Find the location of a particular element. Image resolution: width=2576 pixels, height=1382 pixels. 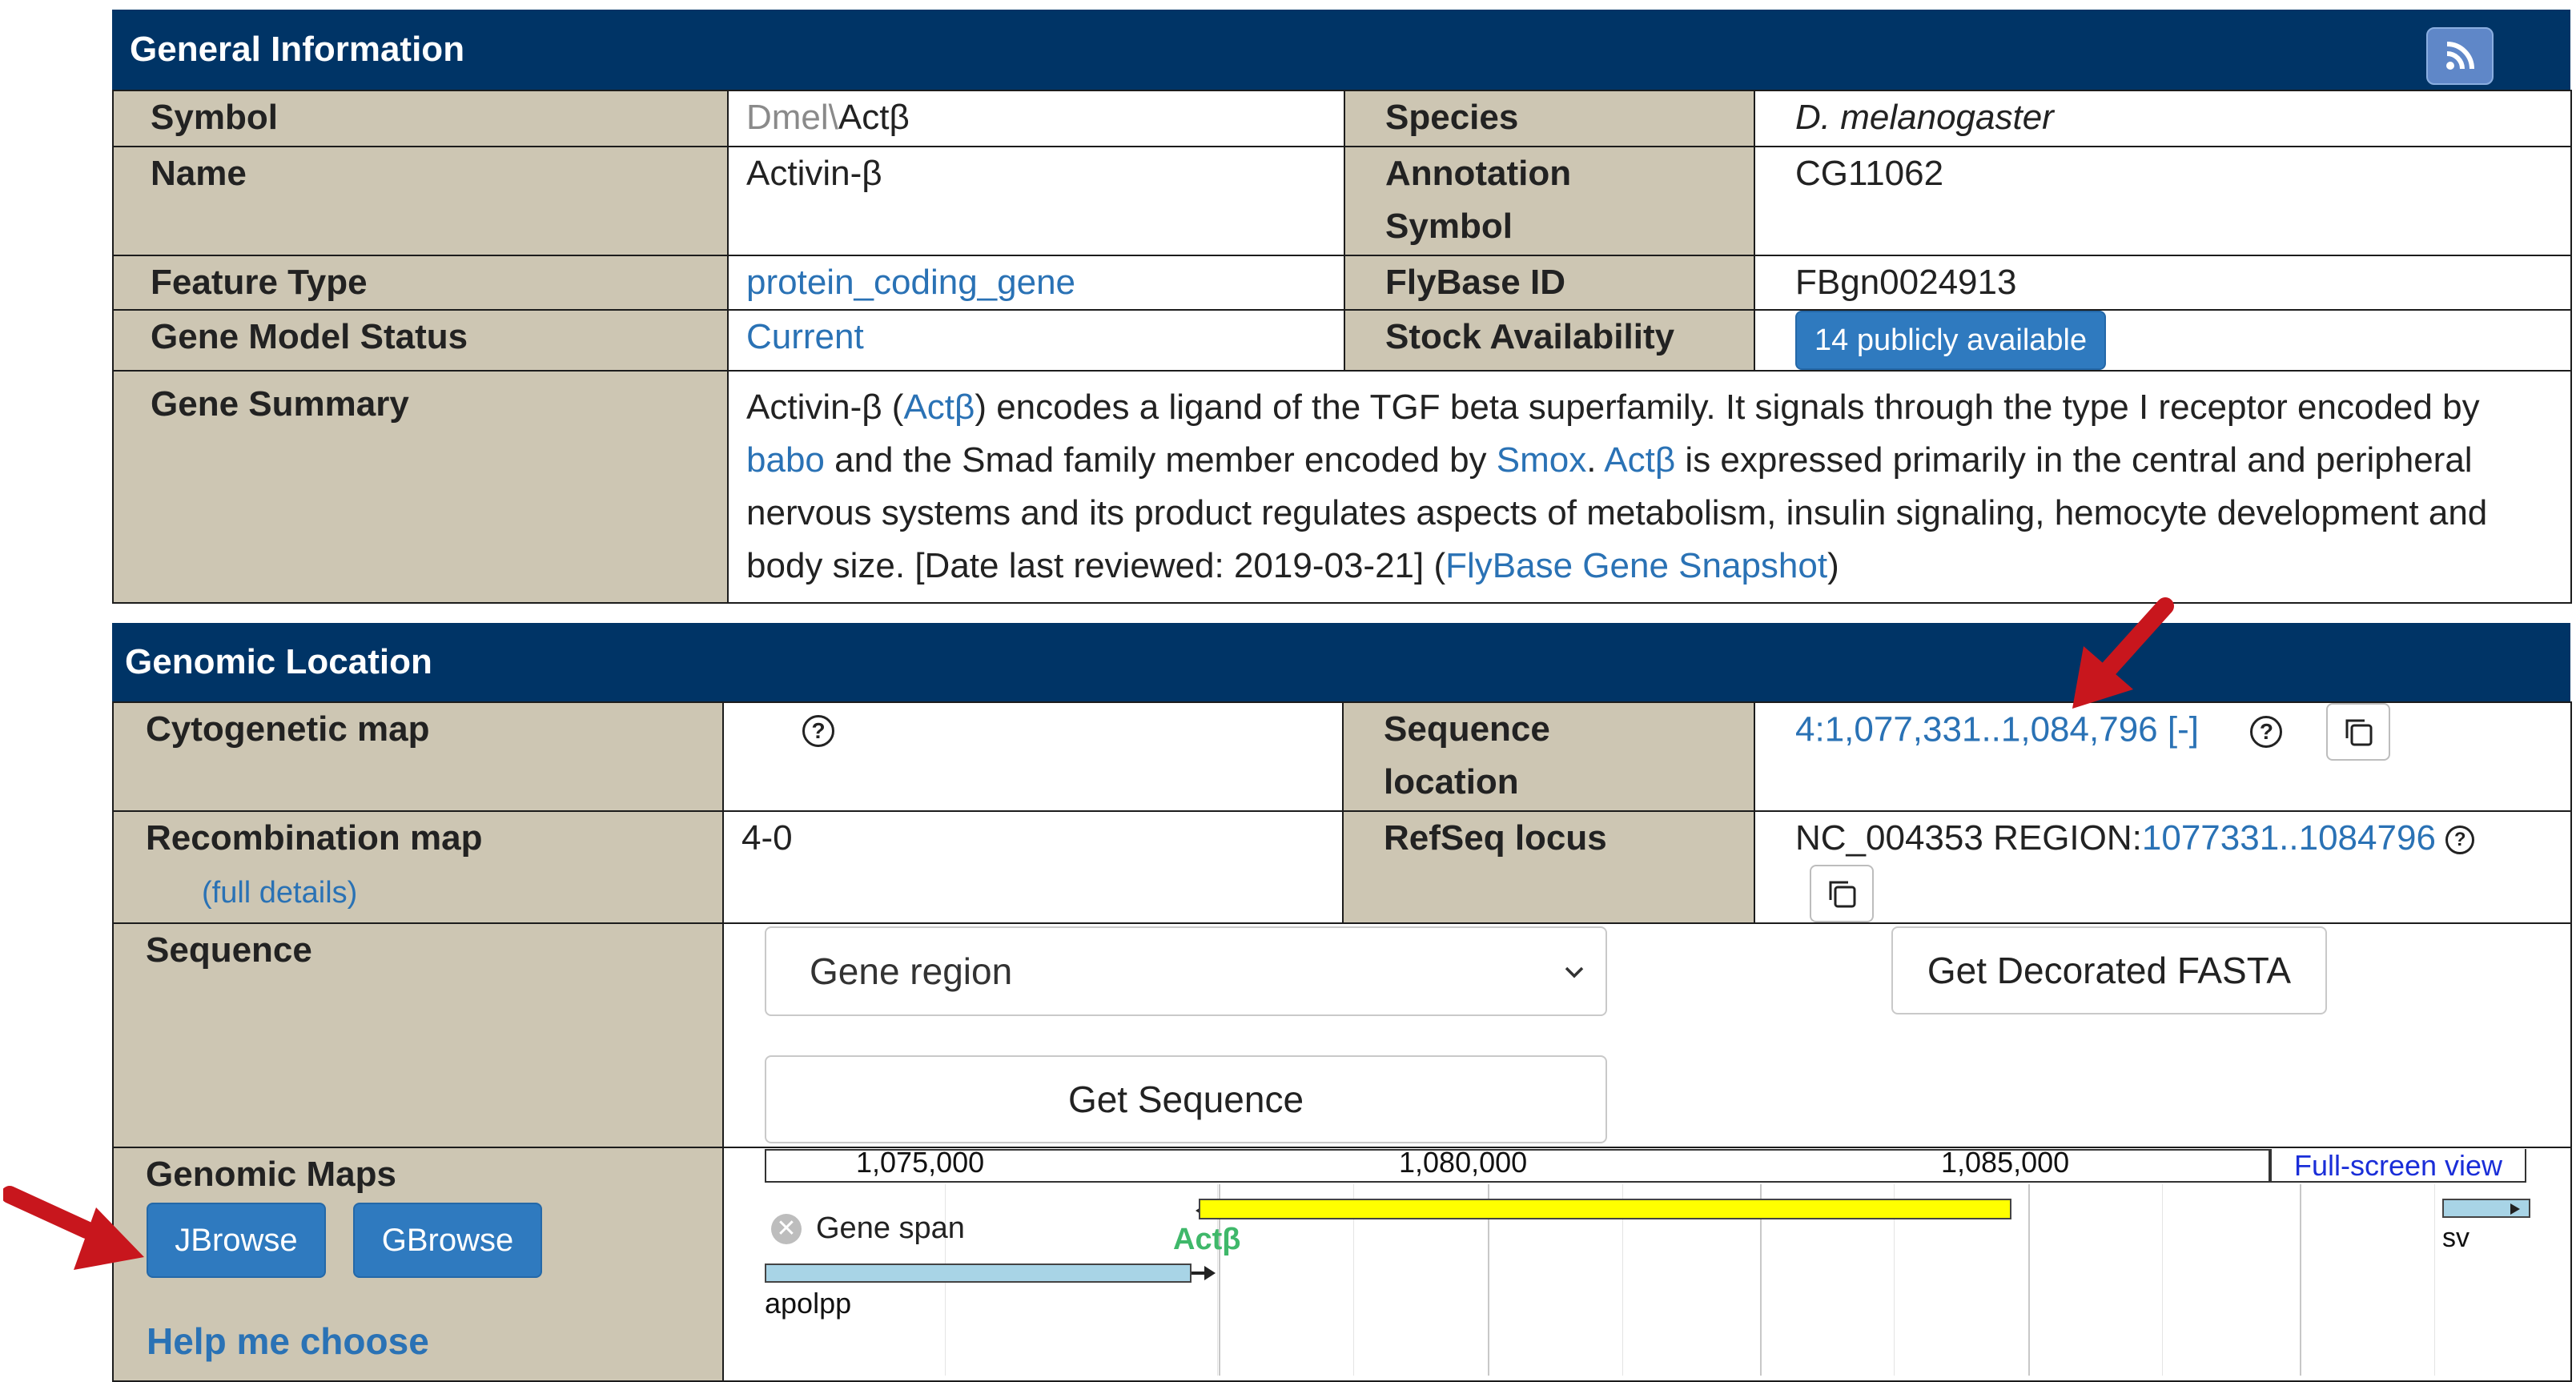

full-details-link: (full details) is located at coordinates (251, 893).